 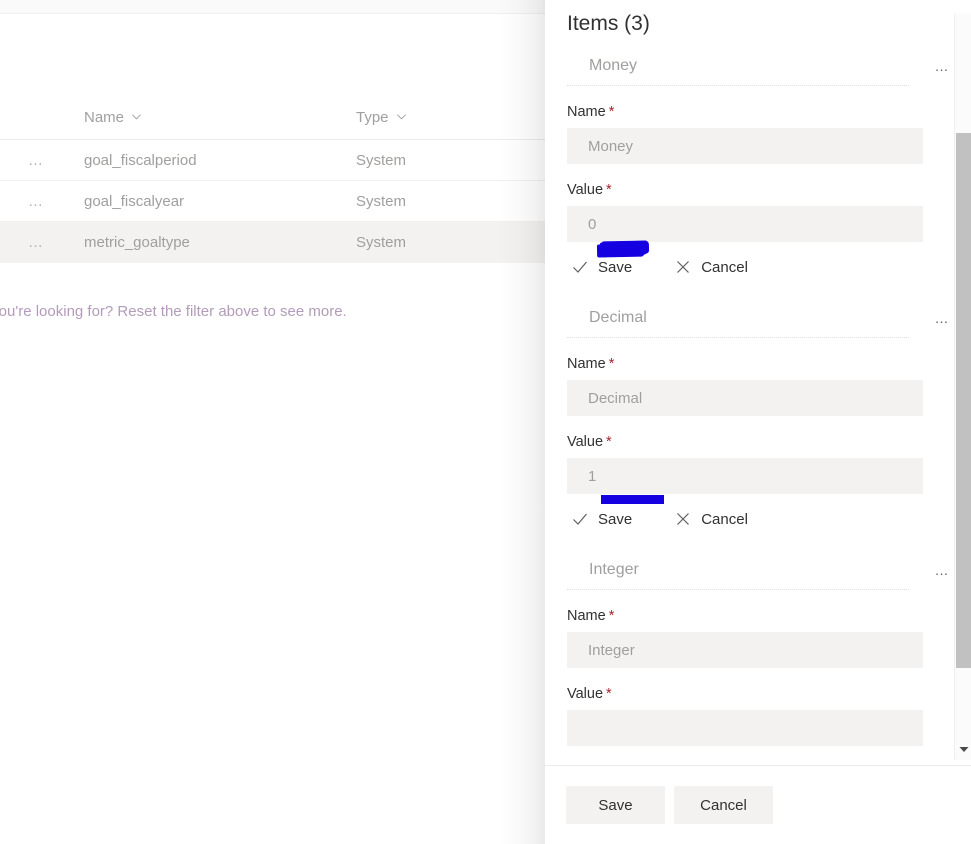 What do you see at coordinates (372, 117) in the screenshot?
I see `grid-header-type-label: Type` at bounding box center [372, 117].